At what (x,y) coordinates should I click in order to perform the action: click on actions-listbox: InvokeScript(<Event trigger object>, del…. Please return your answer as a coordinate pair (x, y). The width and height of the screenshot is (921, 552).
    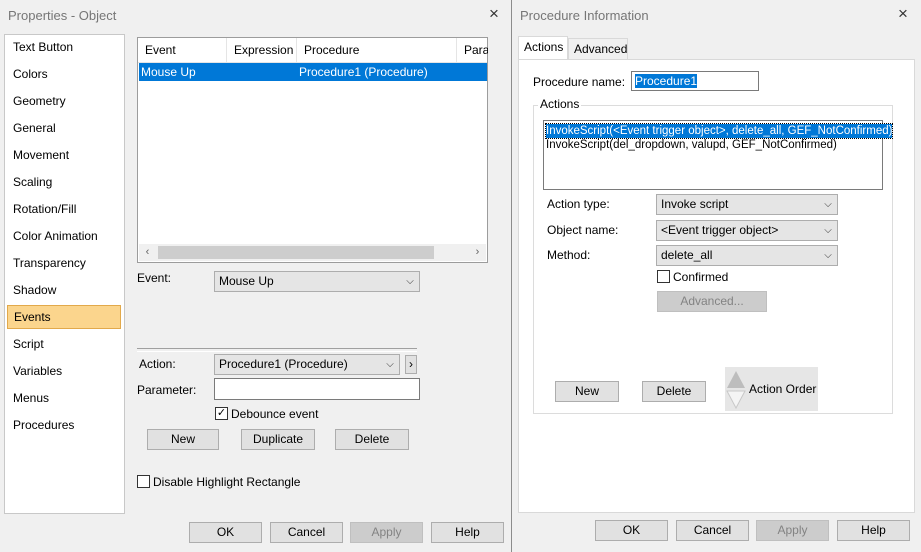
    Looking at the image, I should click on (718, 155).